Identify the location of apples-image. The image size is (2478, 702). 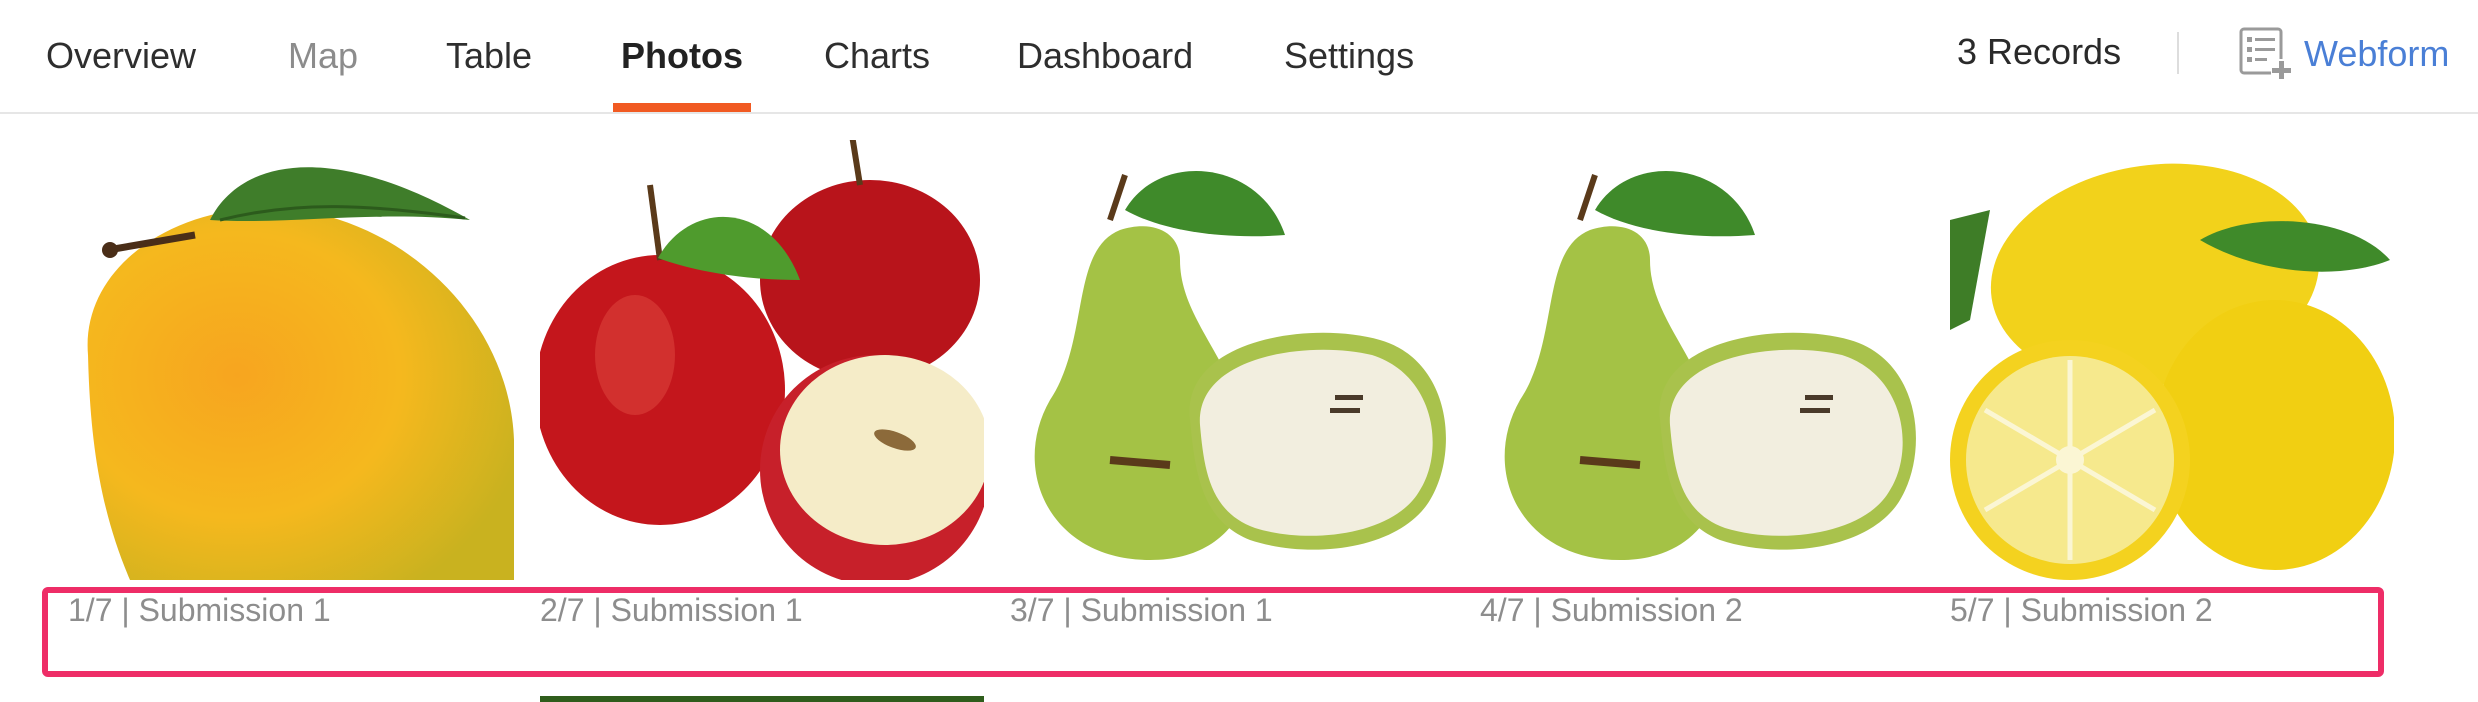
(762, 360).